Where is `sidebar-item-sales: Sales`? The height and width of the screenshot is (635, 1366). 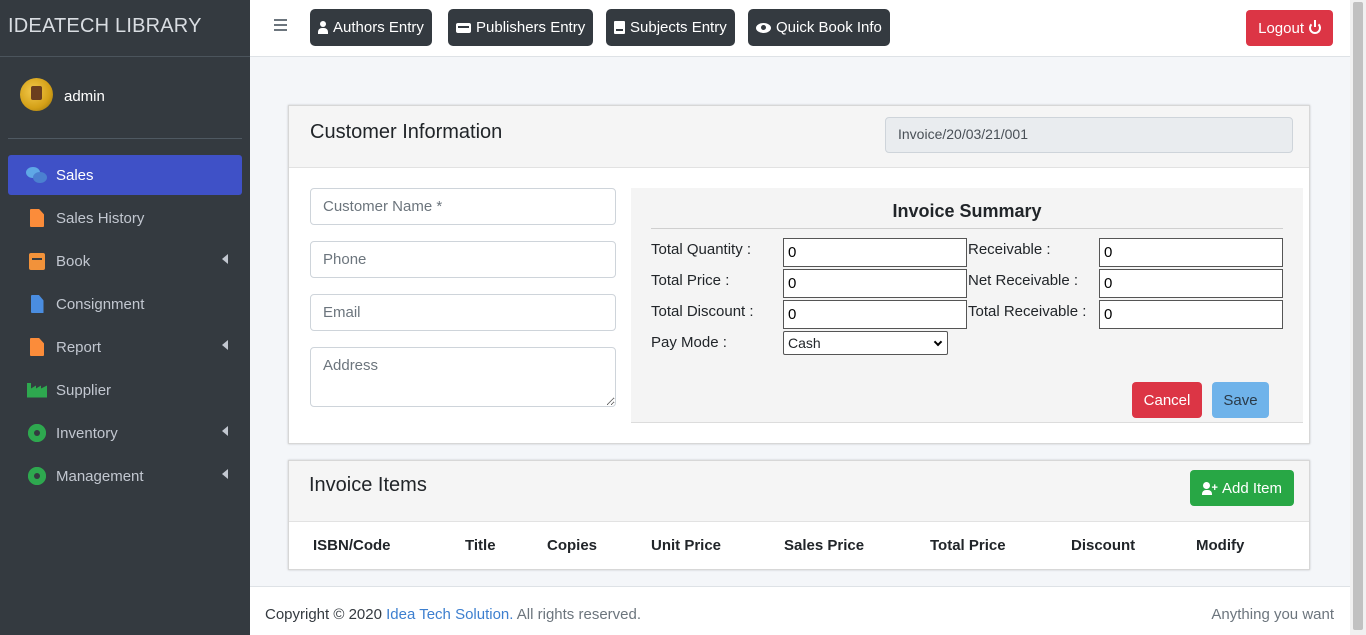
sidebar-item-sales: Sales is located at coordinates (125, 175).